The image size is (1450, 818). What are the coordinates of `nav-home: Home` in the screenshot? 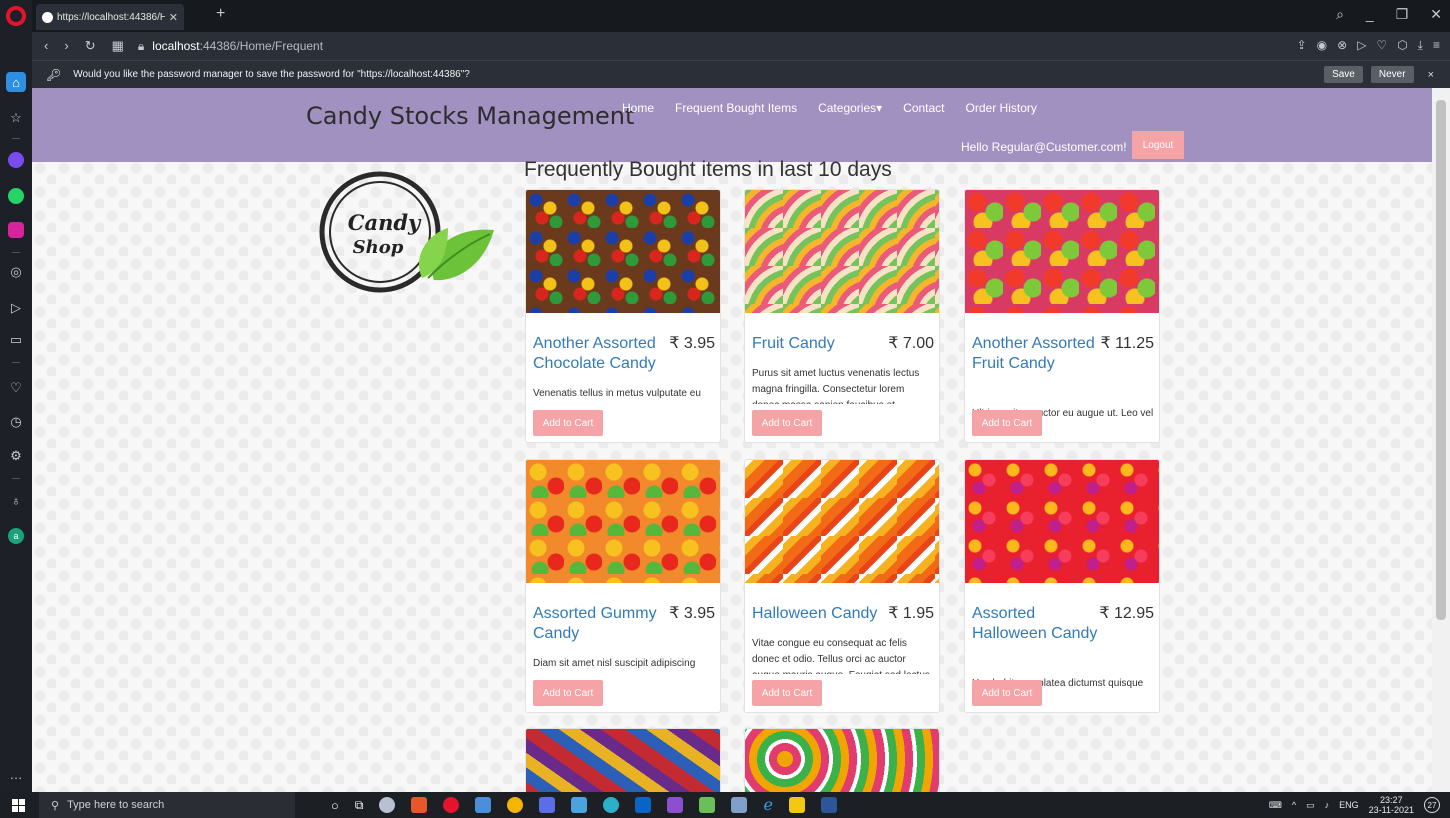 It's located at (638, 108).